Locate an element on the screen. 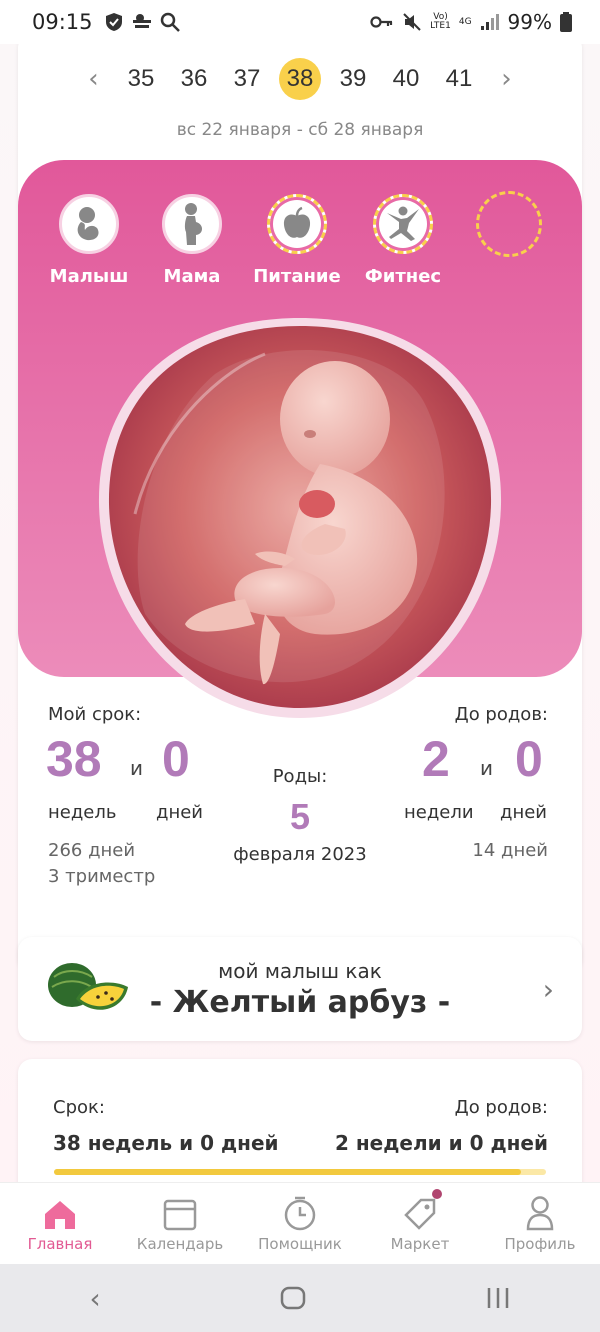 This screenshot has height=1332, width=600. trimester: 3 триместр is located at coordinates (102, 876).